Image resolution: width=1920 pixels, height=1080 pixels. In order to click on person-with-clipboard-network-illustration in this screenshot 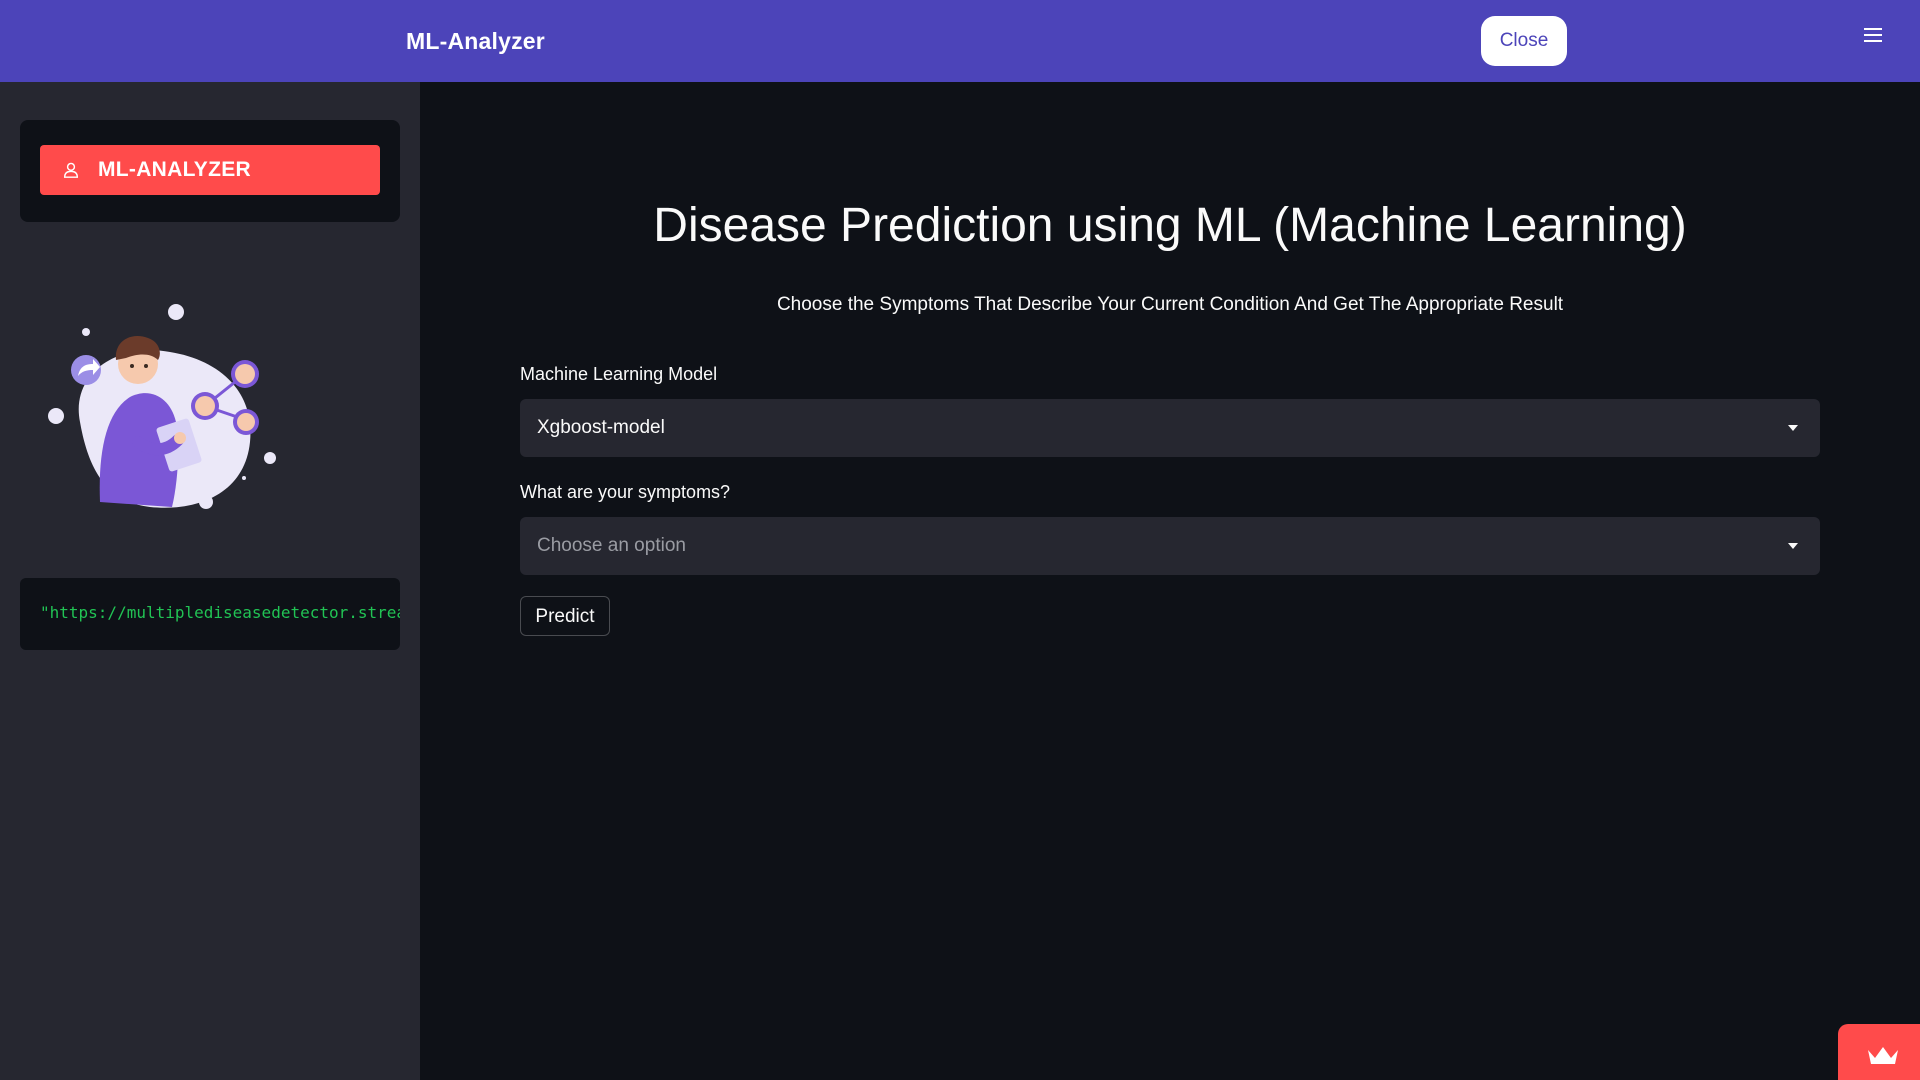, I will do `click(162, 406)`.